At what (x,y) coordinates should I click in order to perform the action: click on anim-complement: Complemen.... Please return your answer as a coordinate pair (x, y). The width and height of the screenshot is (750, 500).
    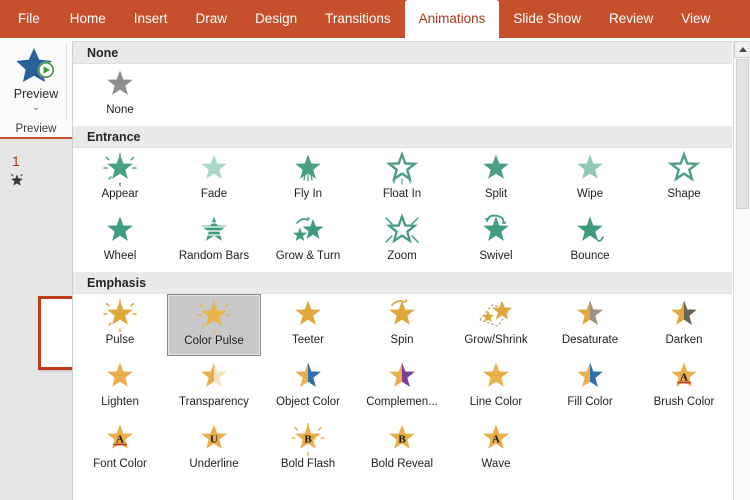
    Looking at the image, I should click on (402, 387).